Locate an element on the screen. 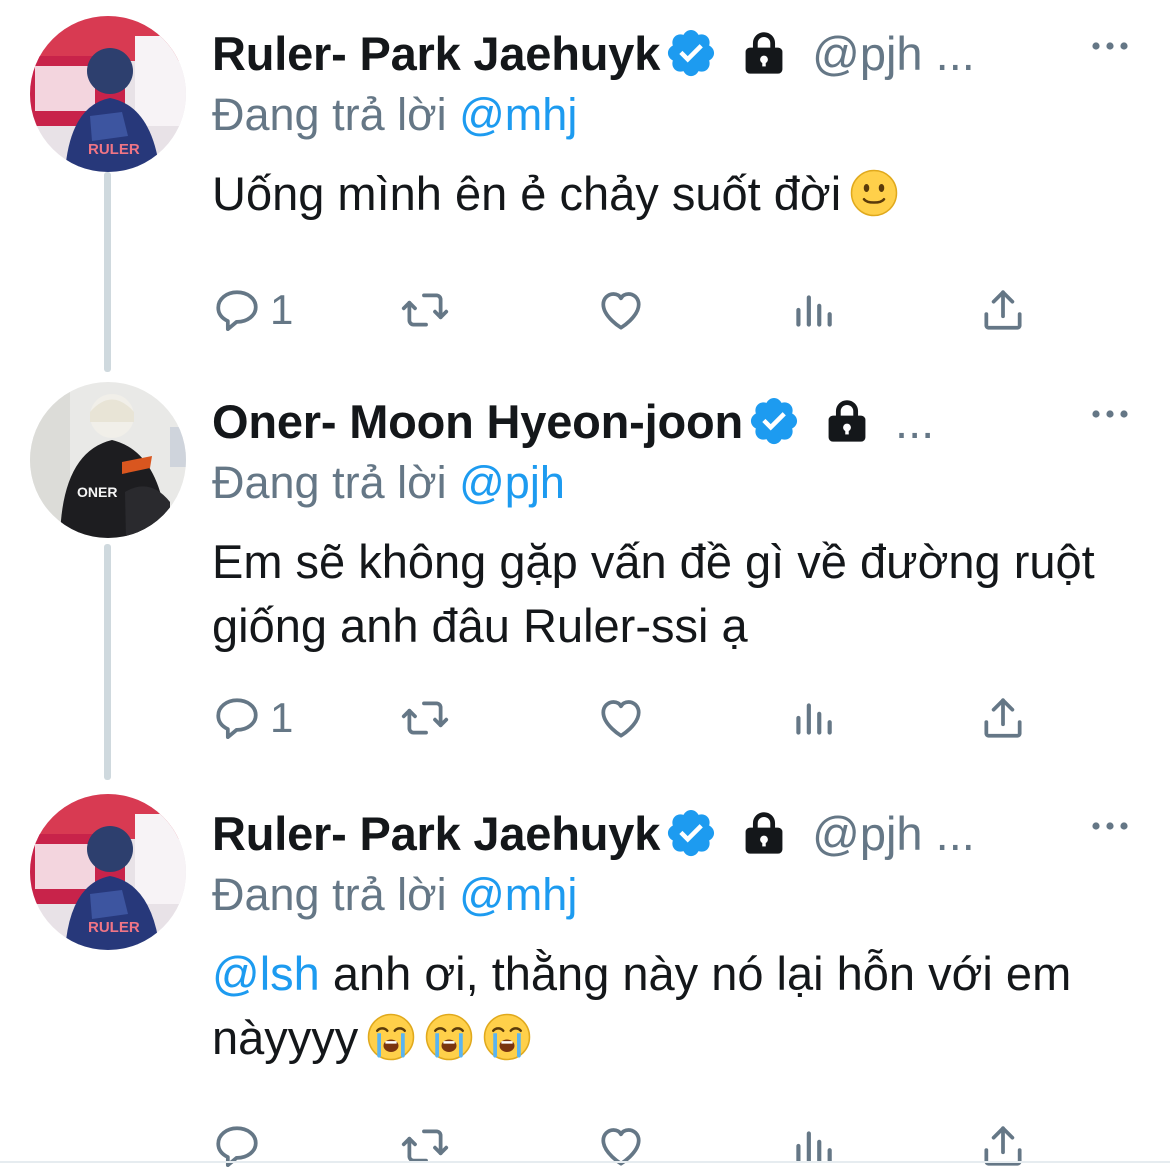 Image resolution: width=1170 pixels, height=1175 pixels. slightly-smiling-face-emoji is located at coordinates (874, 193).